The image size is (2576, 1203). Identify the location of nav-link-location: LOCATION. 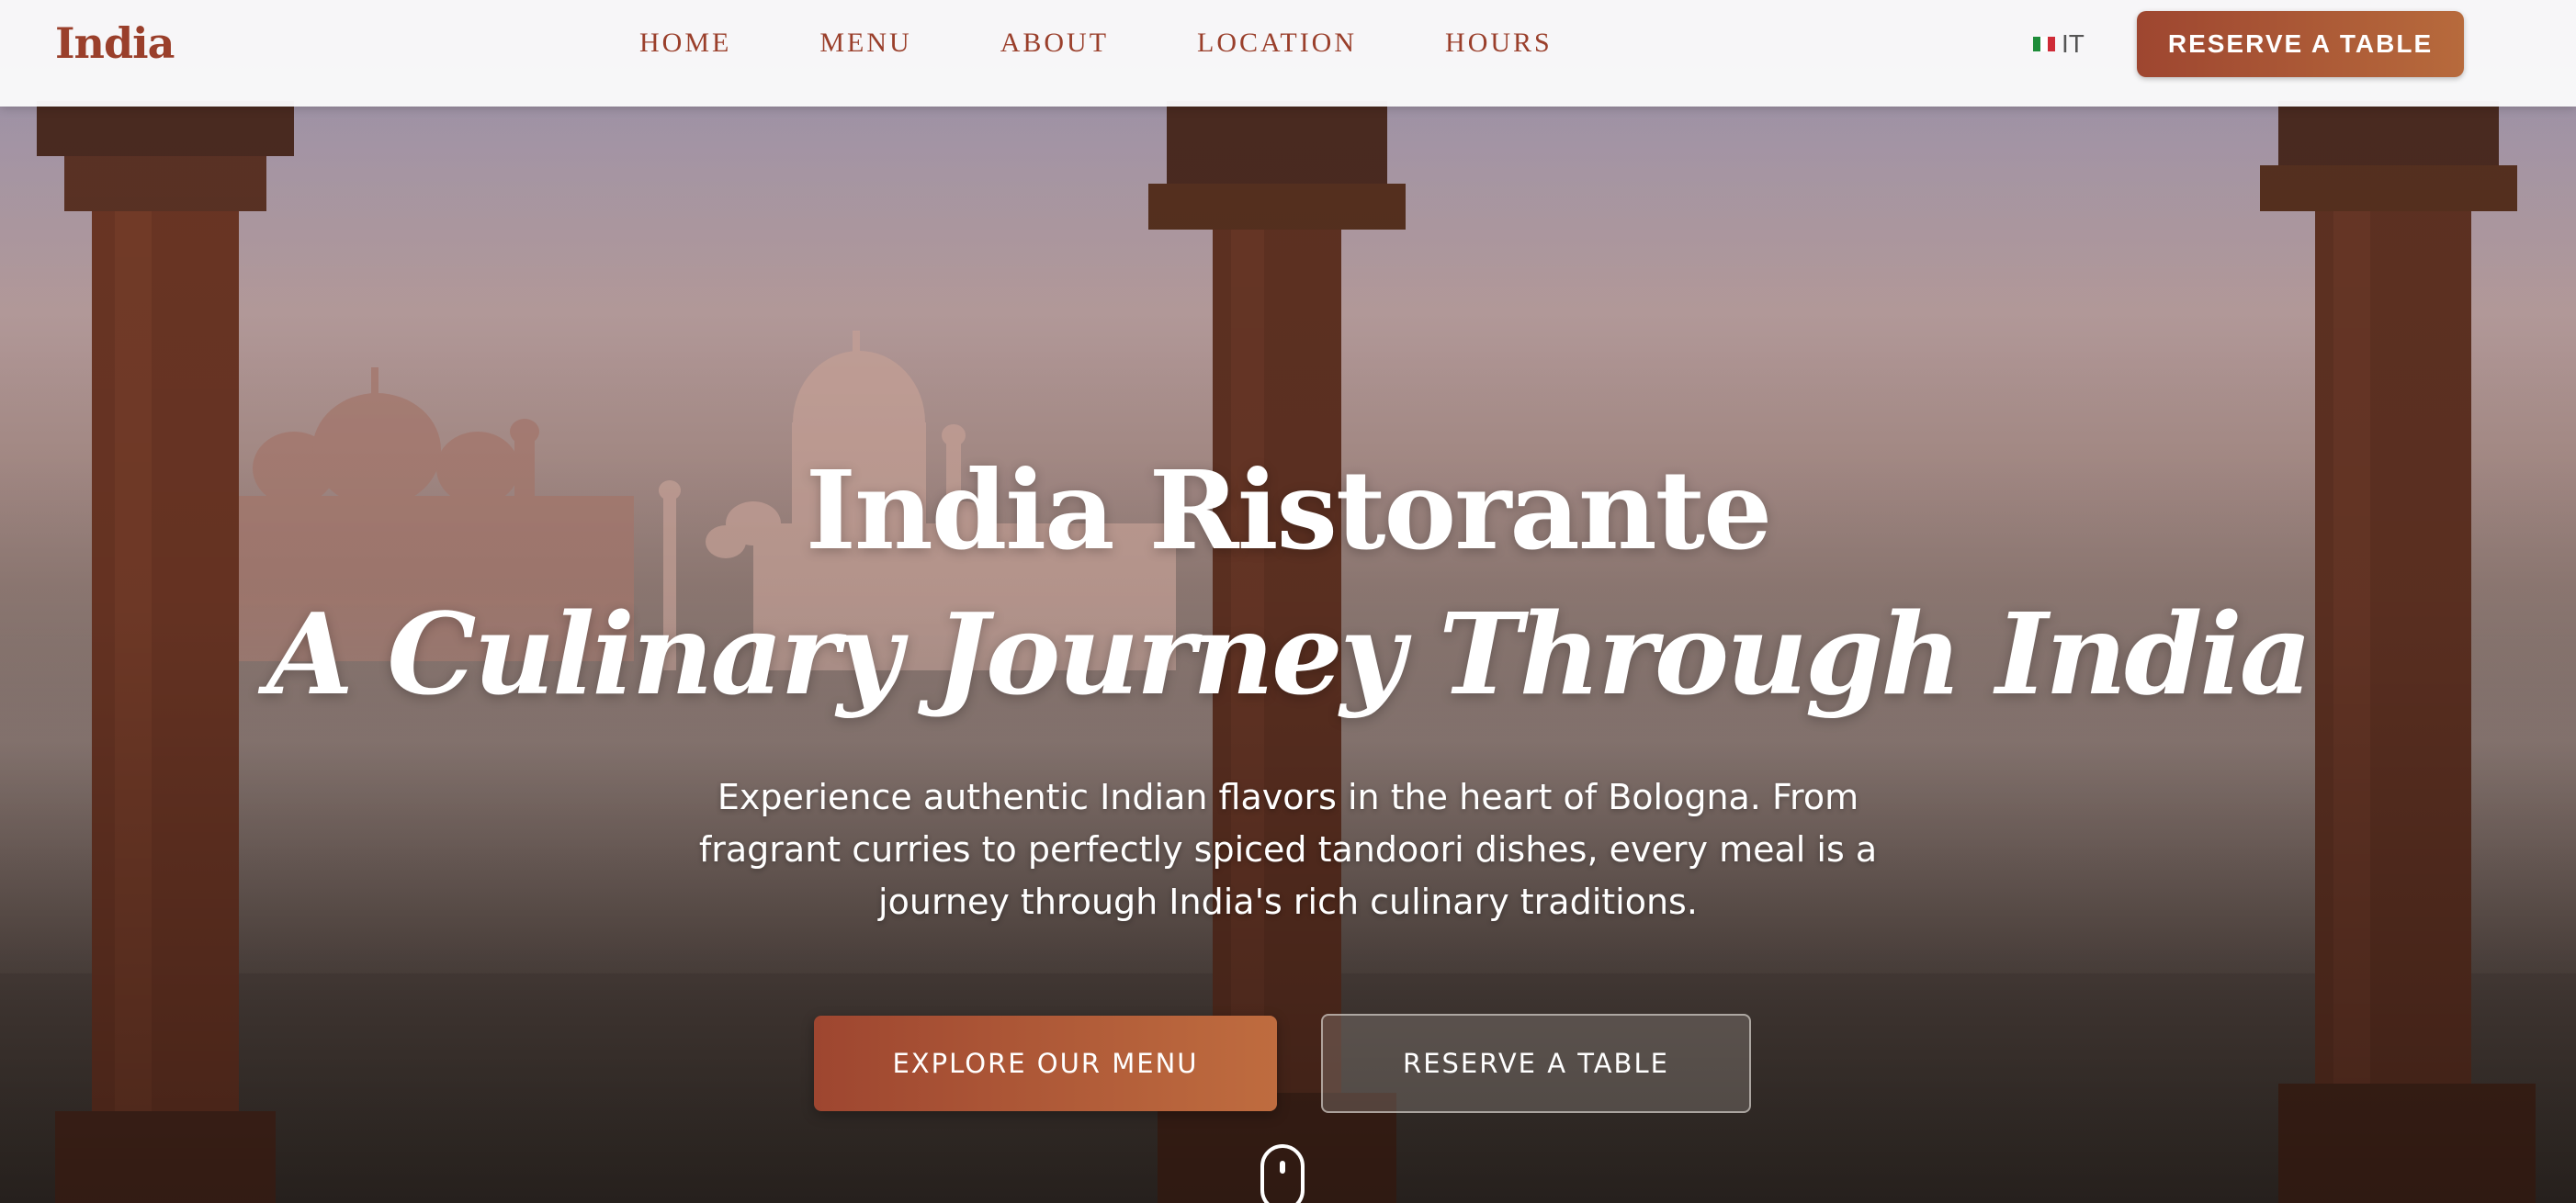
(1277, 43).